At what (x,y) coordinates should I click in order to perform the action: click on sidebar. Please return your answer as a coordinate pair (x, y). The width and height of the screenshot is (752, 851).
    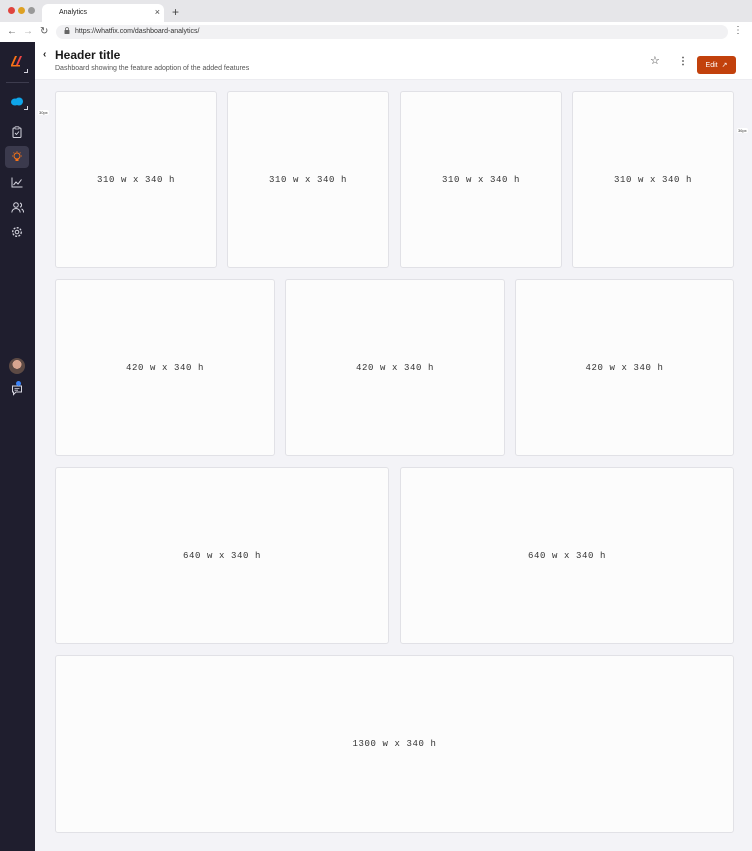
    Looking at the image, I should click on (17, 446).